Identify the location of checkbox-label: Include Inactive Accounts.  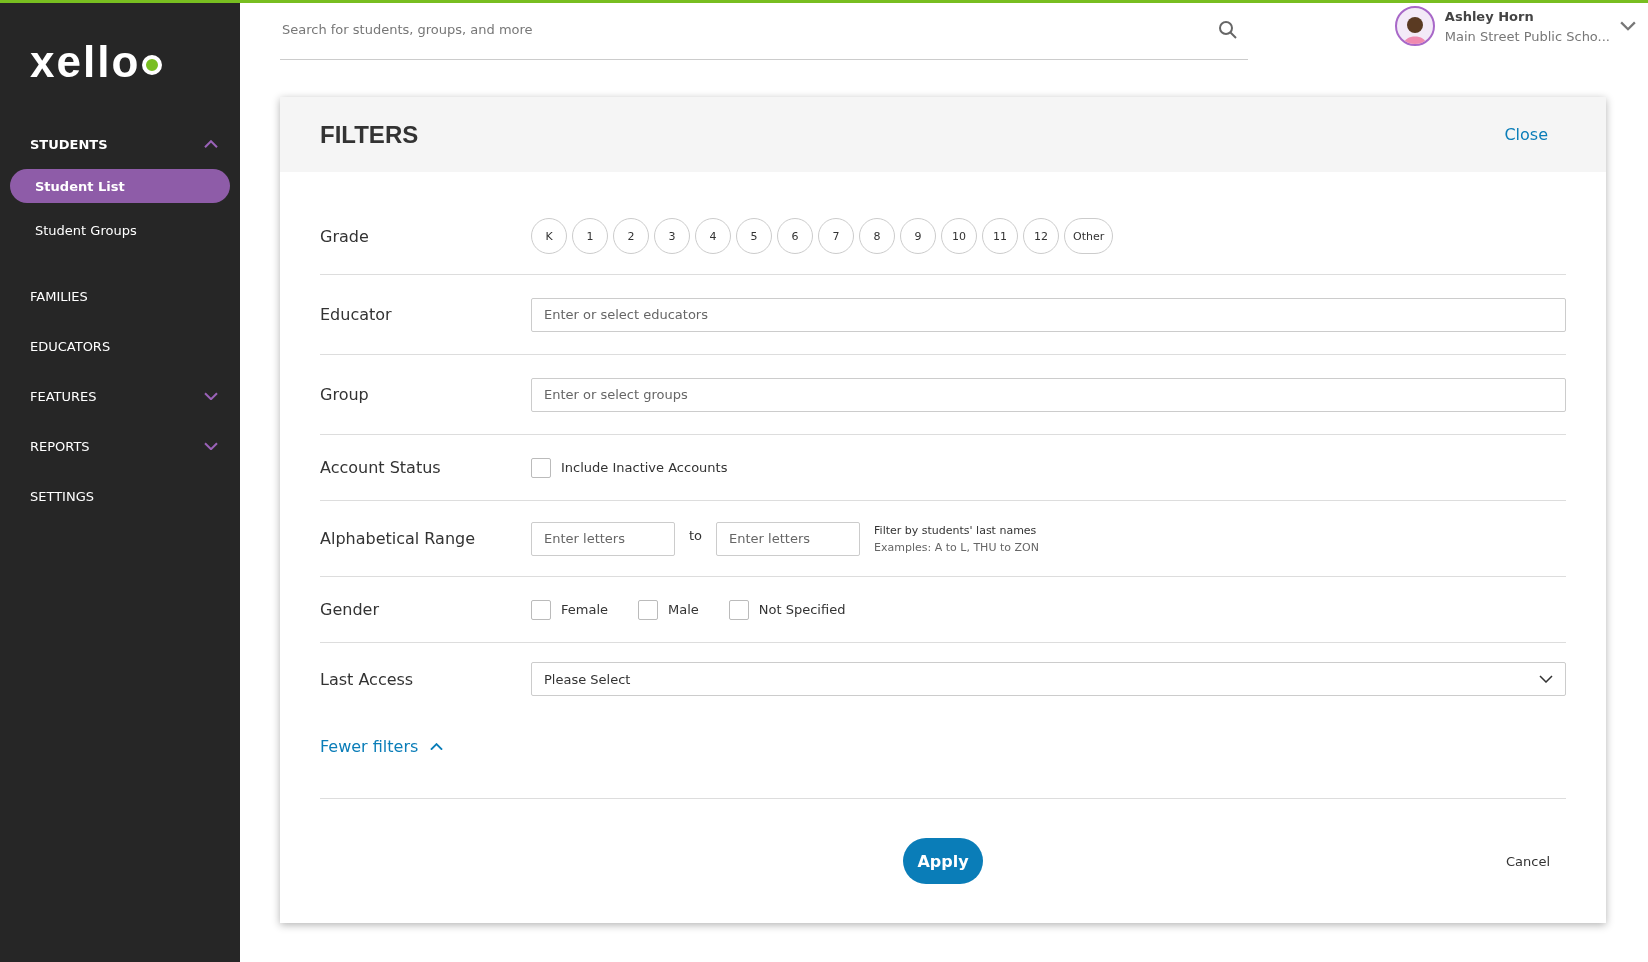
(644, 467).